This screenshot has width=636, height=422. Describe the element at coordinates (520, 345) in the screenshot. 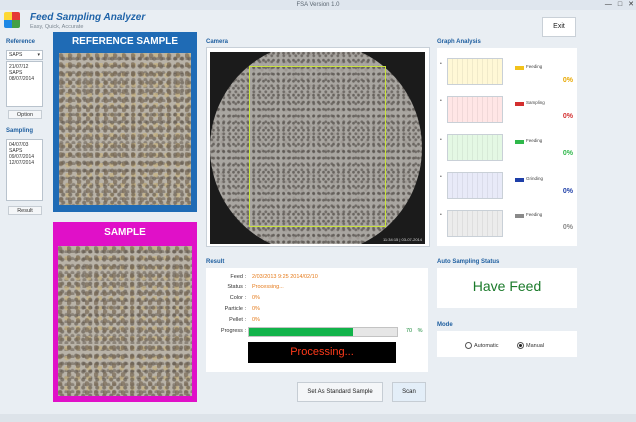

I see `manual-radio` at that location.